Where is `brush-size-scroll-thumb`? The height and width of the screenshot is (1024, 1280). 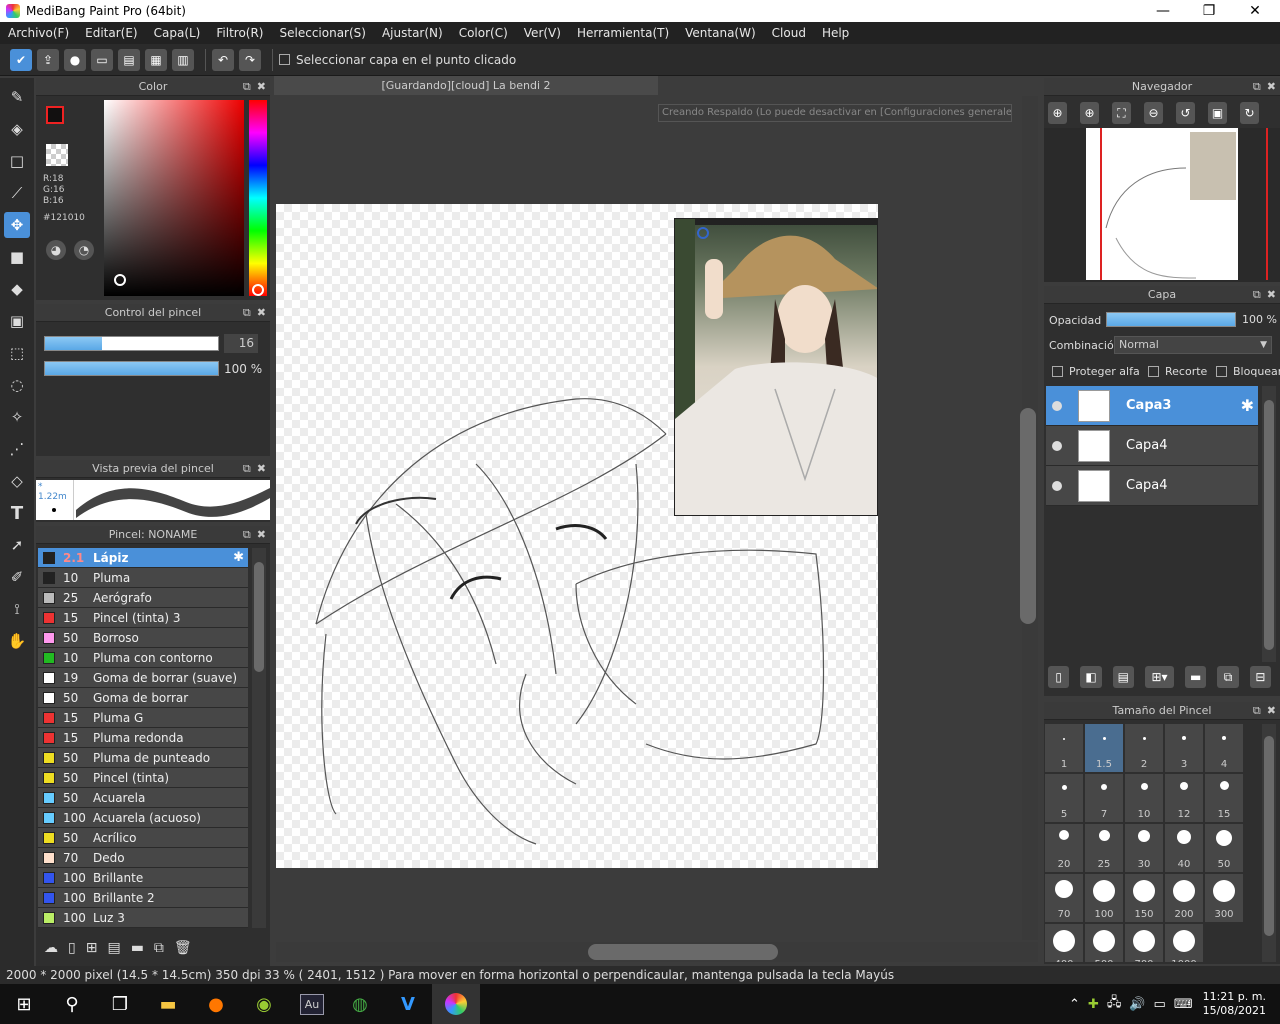
brush-size-scroll-thumb is located at coordinates (1269, 836).